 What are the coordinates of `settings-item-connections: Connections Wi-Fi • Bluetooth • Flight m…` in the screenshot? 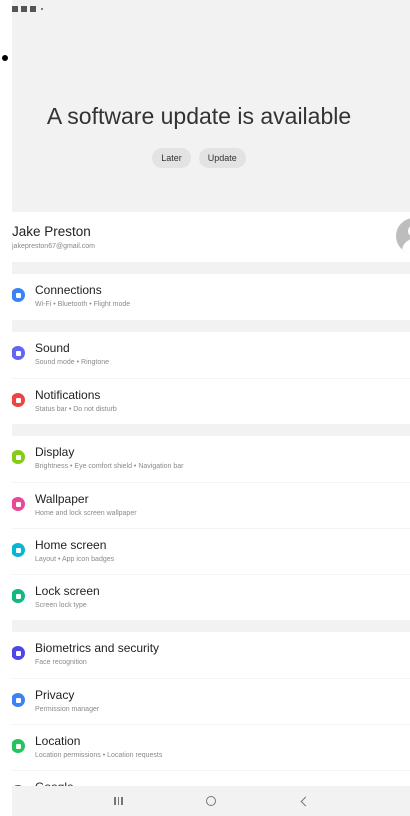 It's located at (211, 297).